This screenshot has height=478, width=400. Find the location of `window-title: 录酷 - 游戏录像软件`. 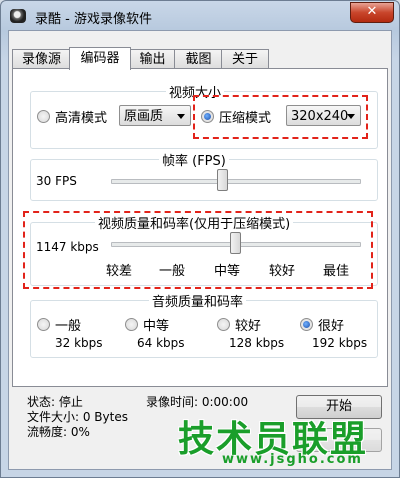

window-title: 录酷 - 游戏录像软件 is located at coordinates (93, 19).